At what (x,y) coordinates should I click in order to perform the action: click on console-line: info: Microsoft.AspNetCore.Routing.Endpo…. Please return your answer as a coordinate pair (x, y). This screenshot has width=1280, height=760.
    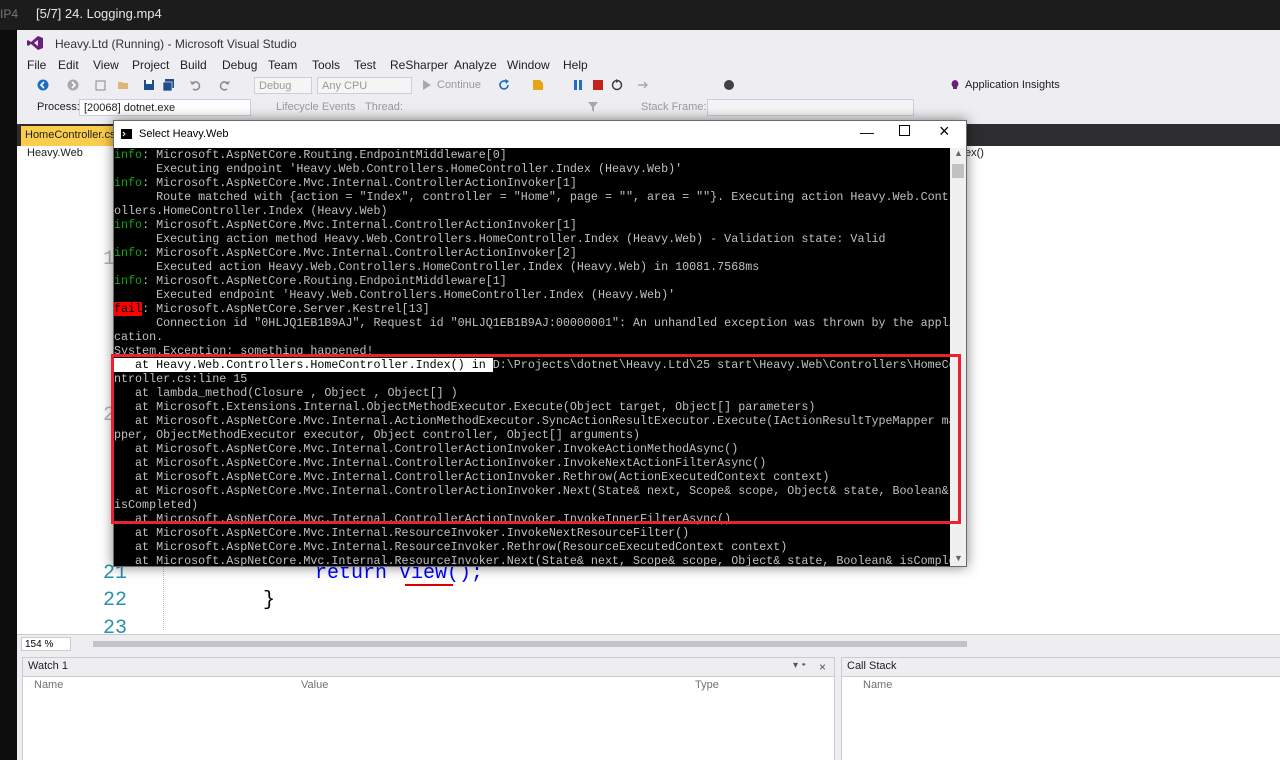
    Looking at the image, I should click on (310, 281).